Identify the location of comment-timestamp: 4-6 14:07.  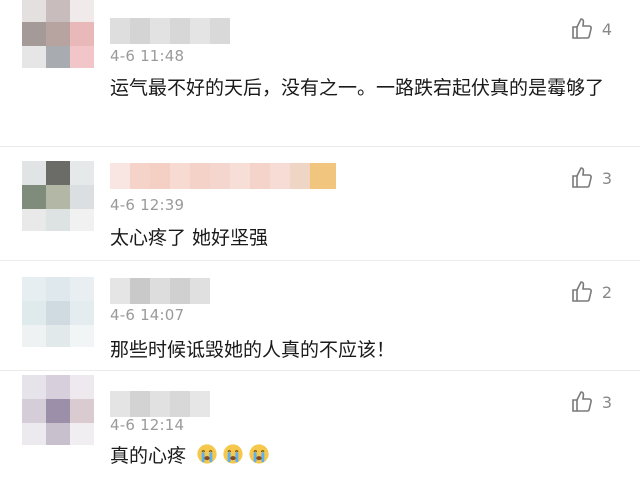
(147, 315).